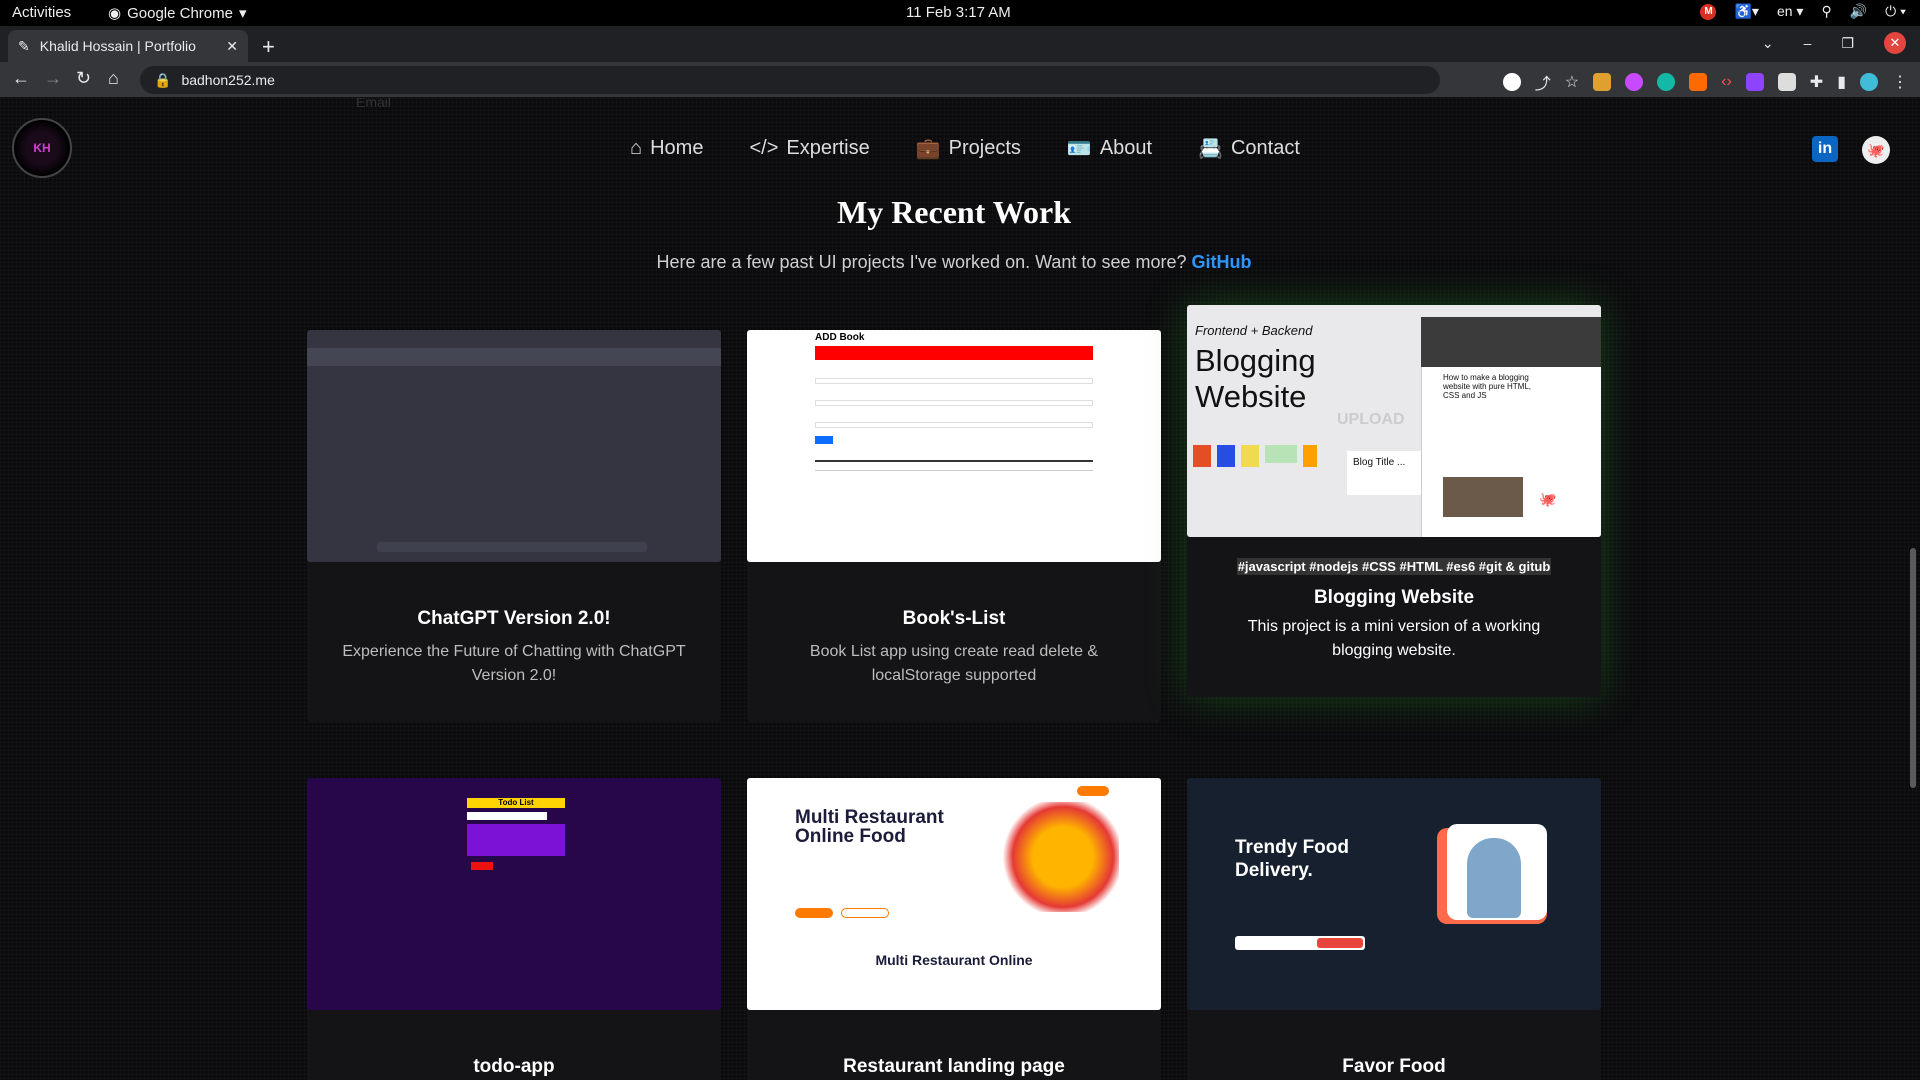  Describe the element at coordinates (162, 80) in the screenshot. I see `lock-icon: 🔒` at that location.